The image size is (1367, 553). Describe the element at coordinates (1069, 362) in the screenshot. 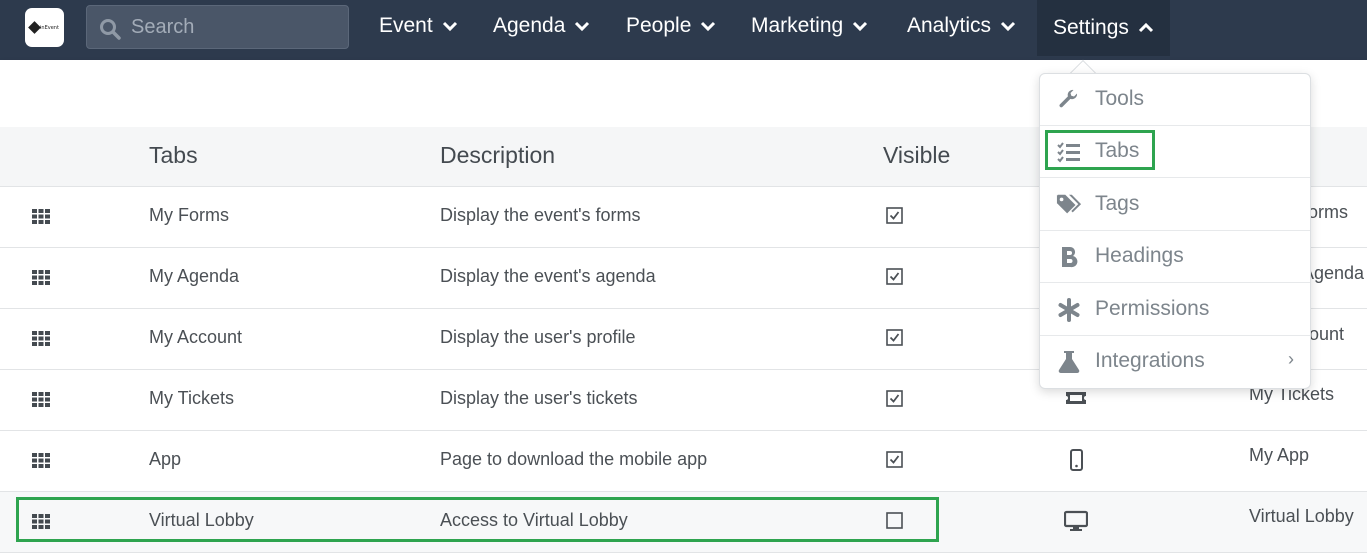

I see `flask-icon` at that location.